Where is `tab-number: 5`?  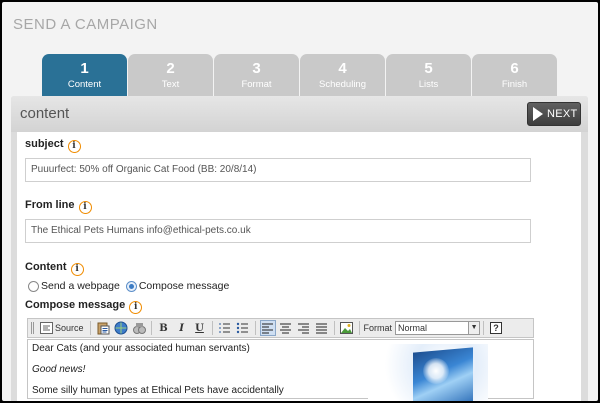
tab-number: 5 is located at coordinates (428, 68).